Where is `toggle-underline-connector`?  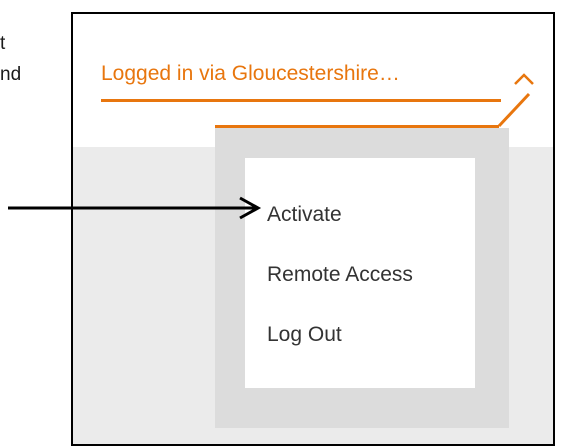
toggle-underline-connector is located at coordinates (514, 110).